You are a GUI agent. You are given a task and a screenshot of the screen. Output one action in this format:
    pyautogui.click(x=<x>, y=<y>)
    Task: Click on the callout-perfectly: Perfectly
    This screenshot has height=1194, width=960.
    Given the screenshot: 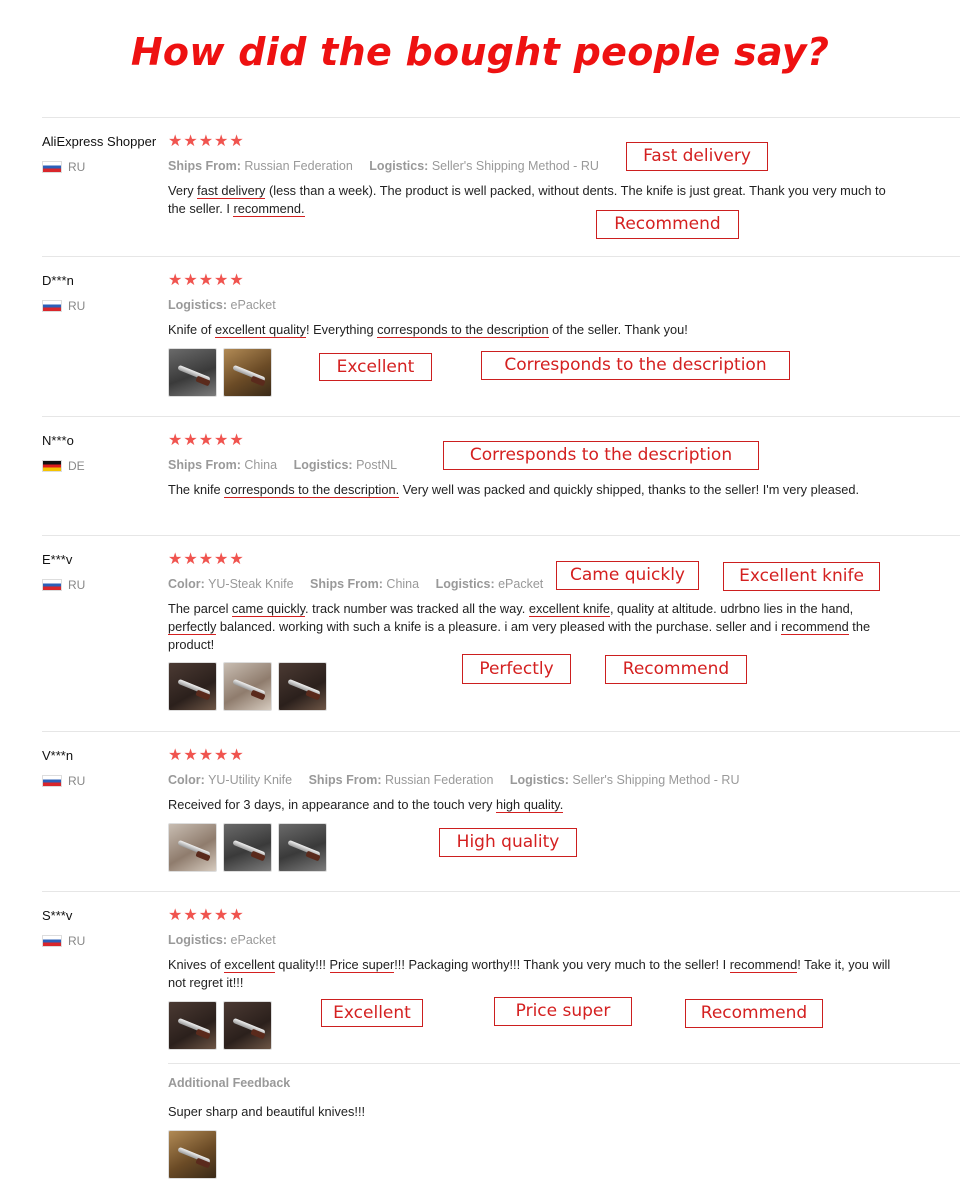 What is the action you would take?
    pyautogui.click(x=516, y=669)
    